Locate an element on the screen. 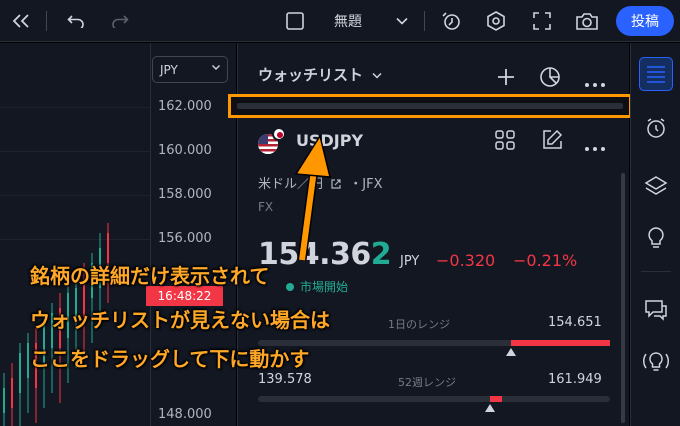 The width and height of the screenshot is (680, 426). price-change: −0.320 is located at coordinates (466, 260).